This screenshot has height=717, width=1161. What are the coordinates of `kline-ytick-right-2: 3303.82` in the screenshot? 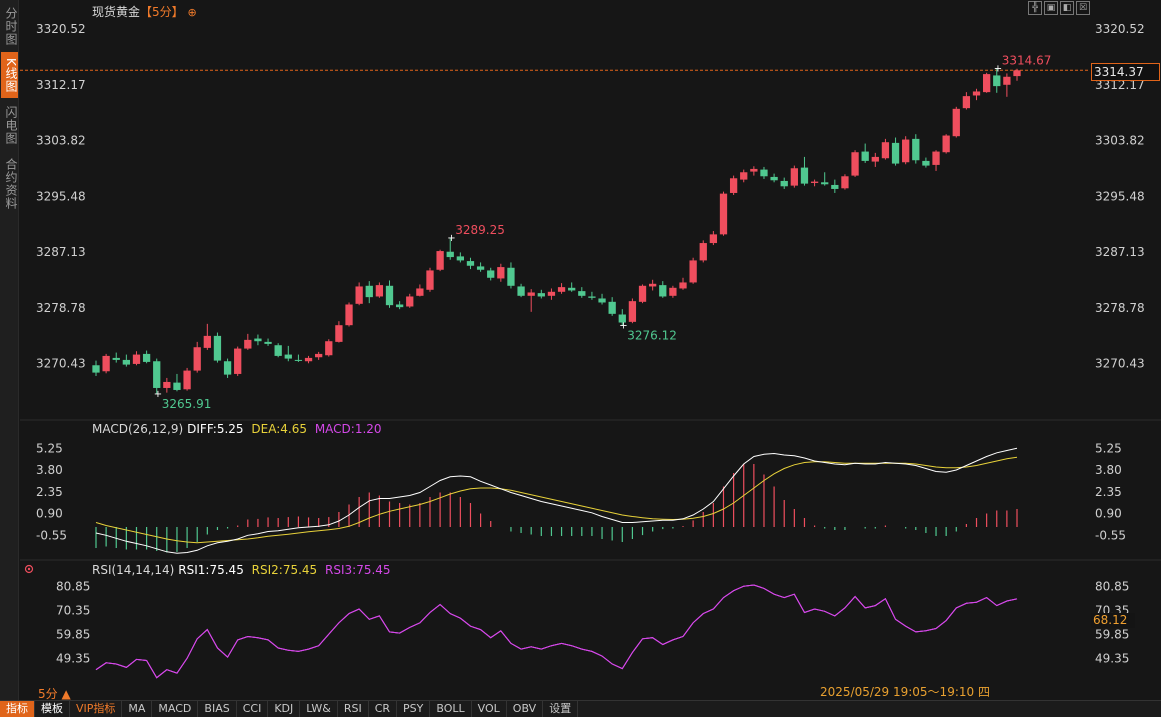 It's located at (1120, 141).